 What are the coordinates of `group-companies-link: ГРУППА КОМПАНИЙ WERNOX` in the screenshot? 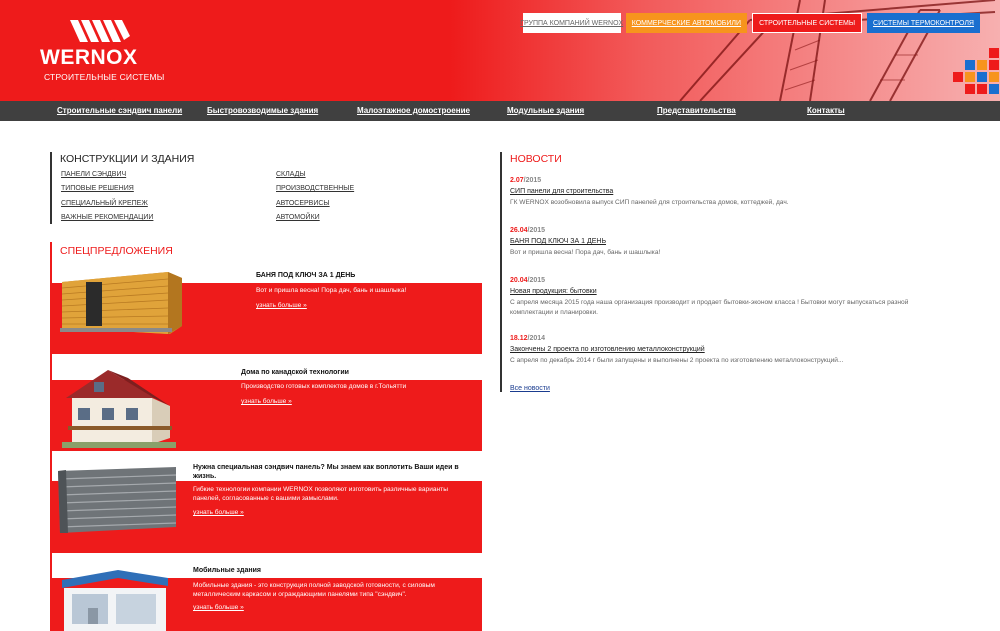 It's located at (571, 23).